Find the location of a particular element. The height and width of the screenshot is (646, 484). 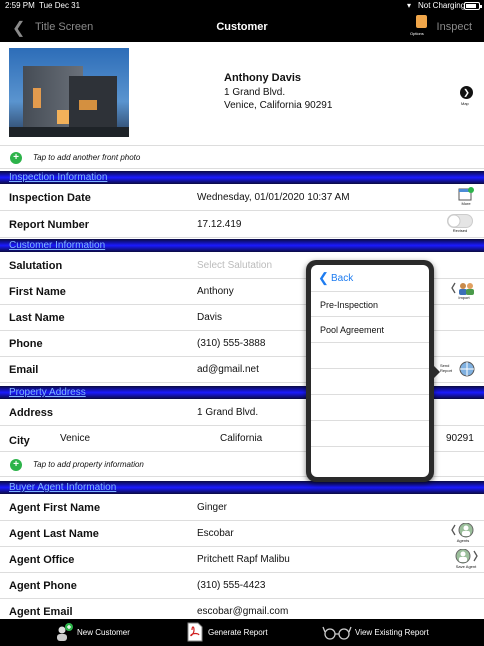

city-field: Venice is located at coordinates (75, 438).